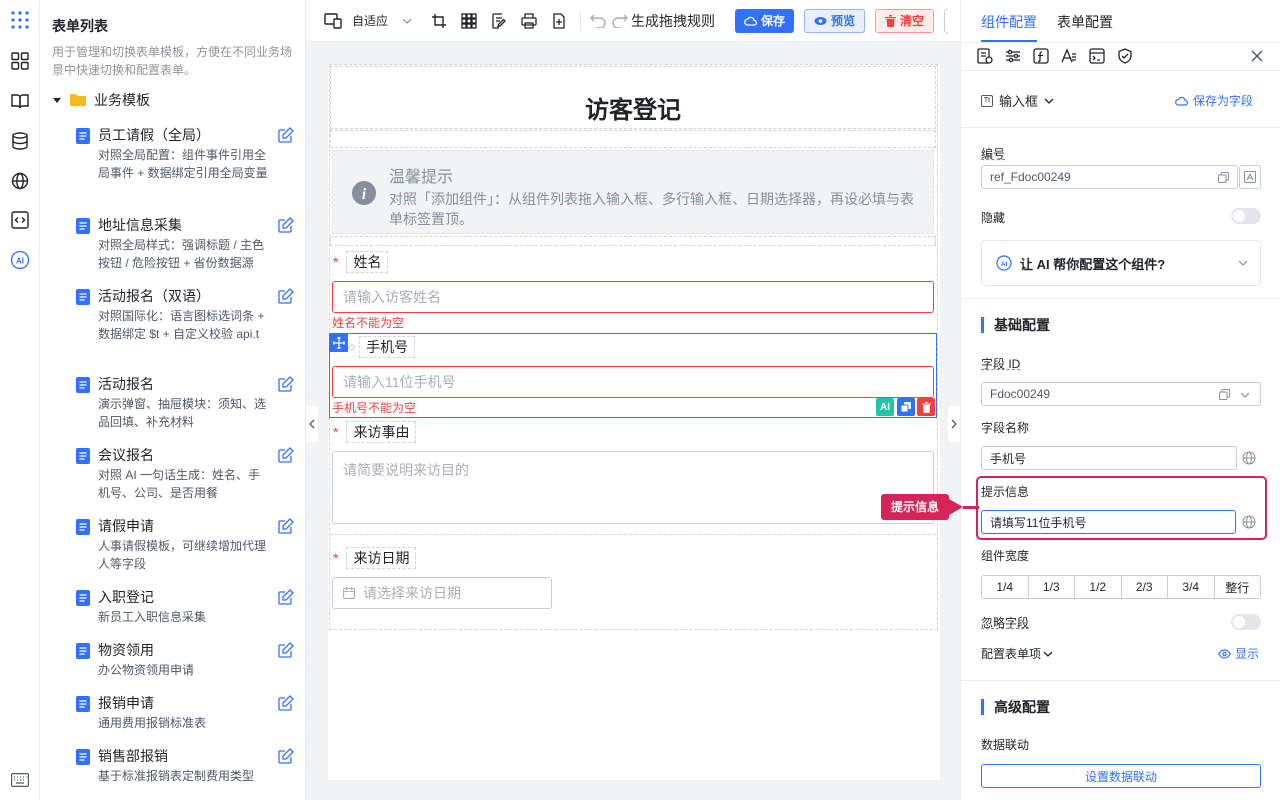 The height and width of the screenshot is (800, 1280). Describe the element at coordinates (633, 297) in the screenshot. I see `name-input: 请输入访客姓名` at that location.